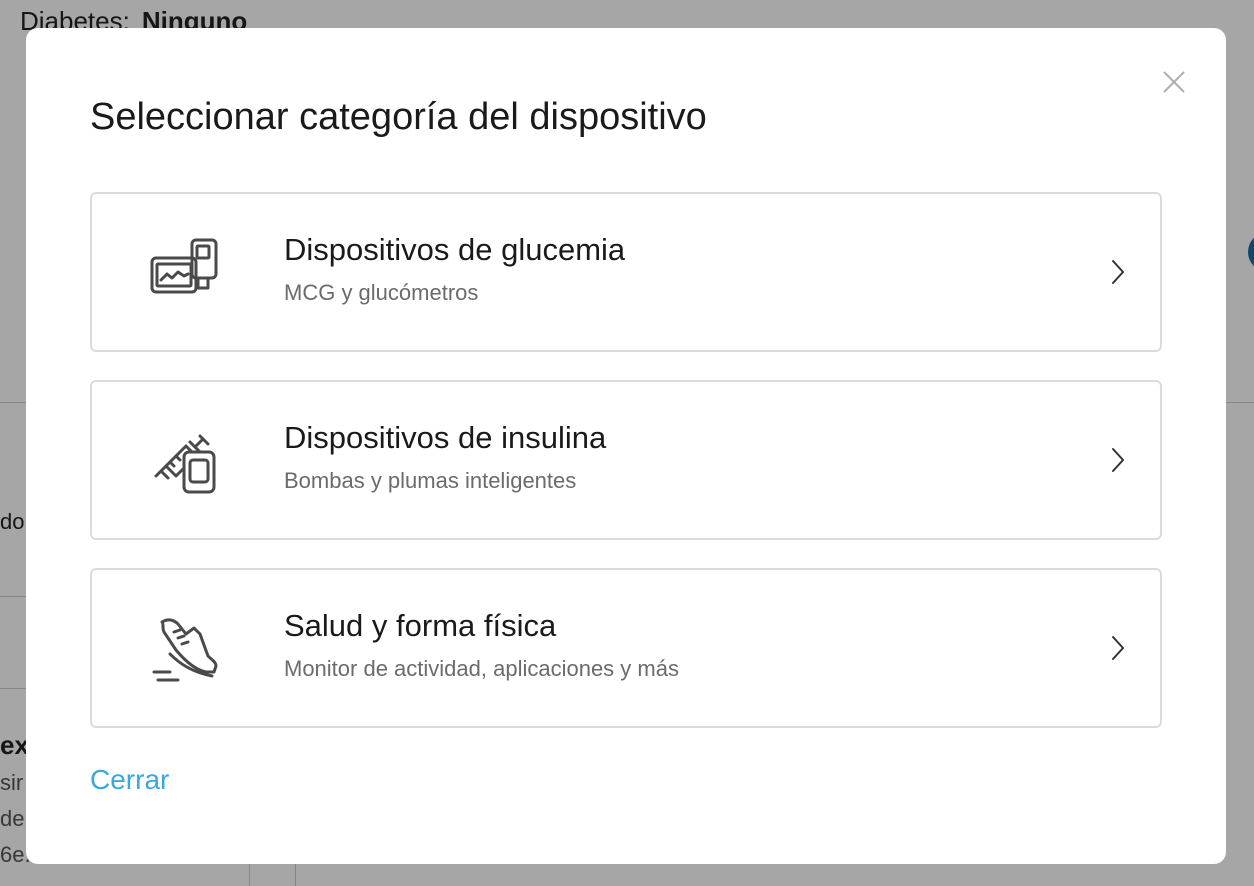 Image resolution: width=1254 pixels, height=886 pixels. What do you see at coordinates (455, 249) in the screenshot?
I see `category-title: Dispositivos de glucemia` at bounding box center [455, 249].